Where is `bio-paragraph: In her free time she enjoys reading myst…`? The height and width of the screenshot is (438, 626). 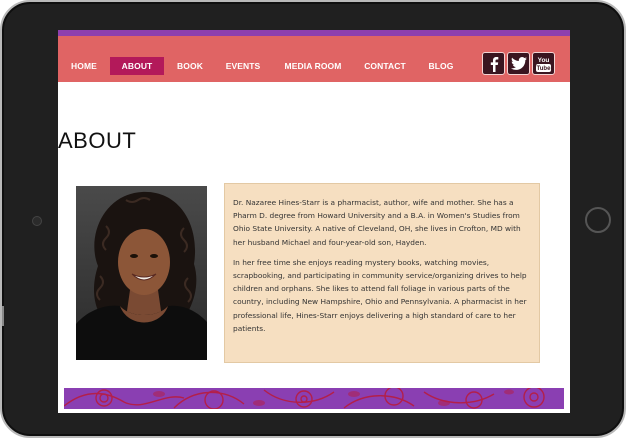 bio-paragraph: In her free time she enjoys reading myst… is located at coordinates (380, 295).